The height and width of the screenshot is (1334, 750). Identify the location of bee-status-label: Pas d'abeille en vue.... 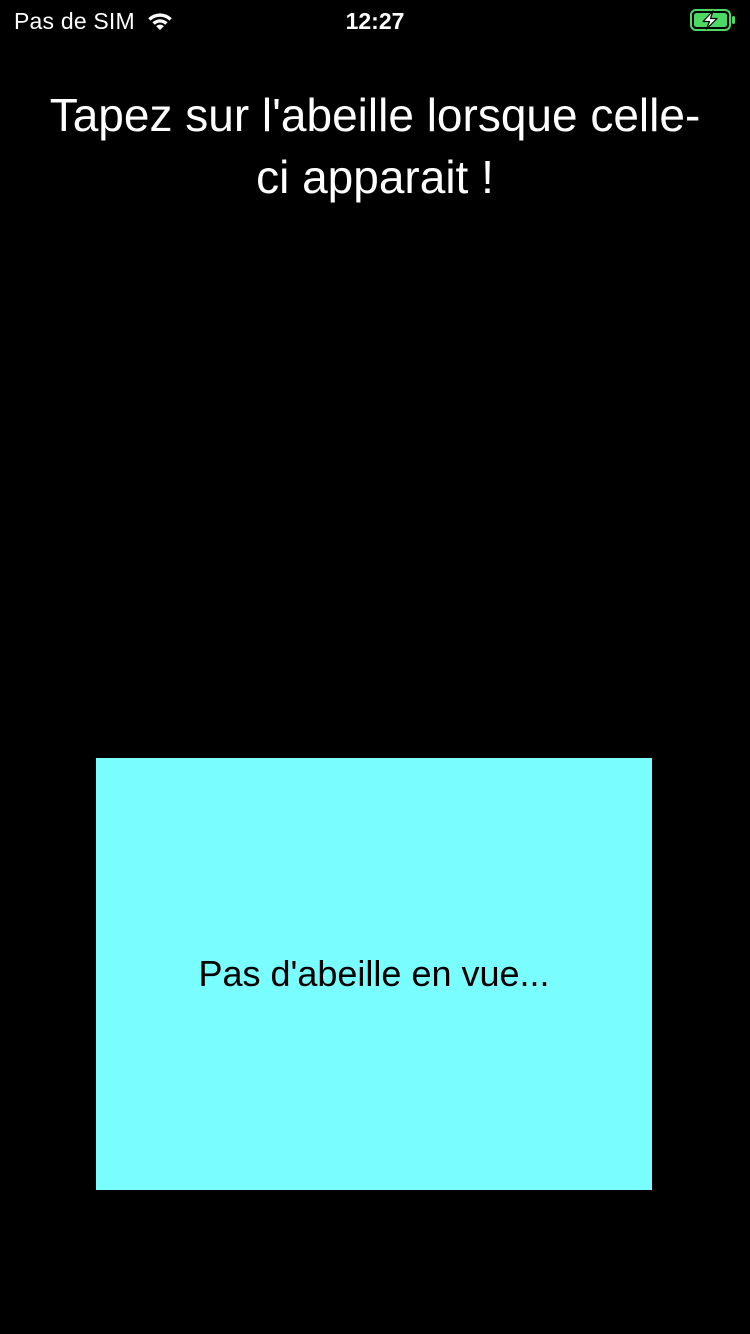
(374, 973).